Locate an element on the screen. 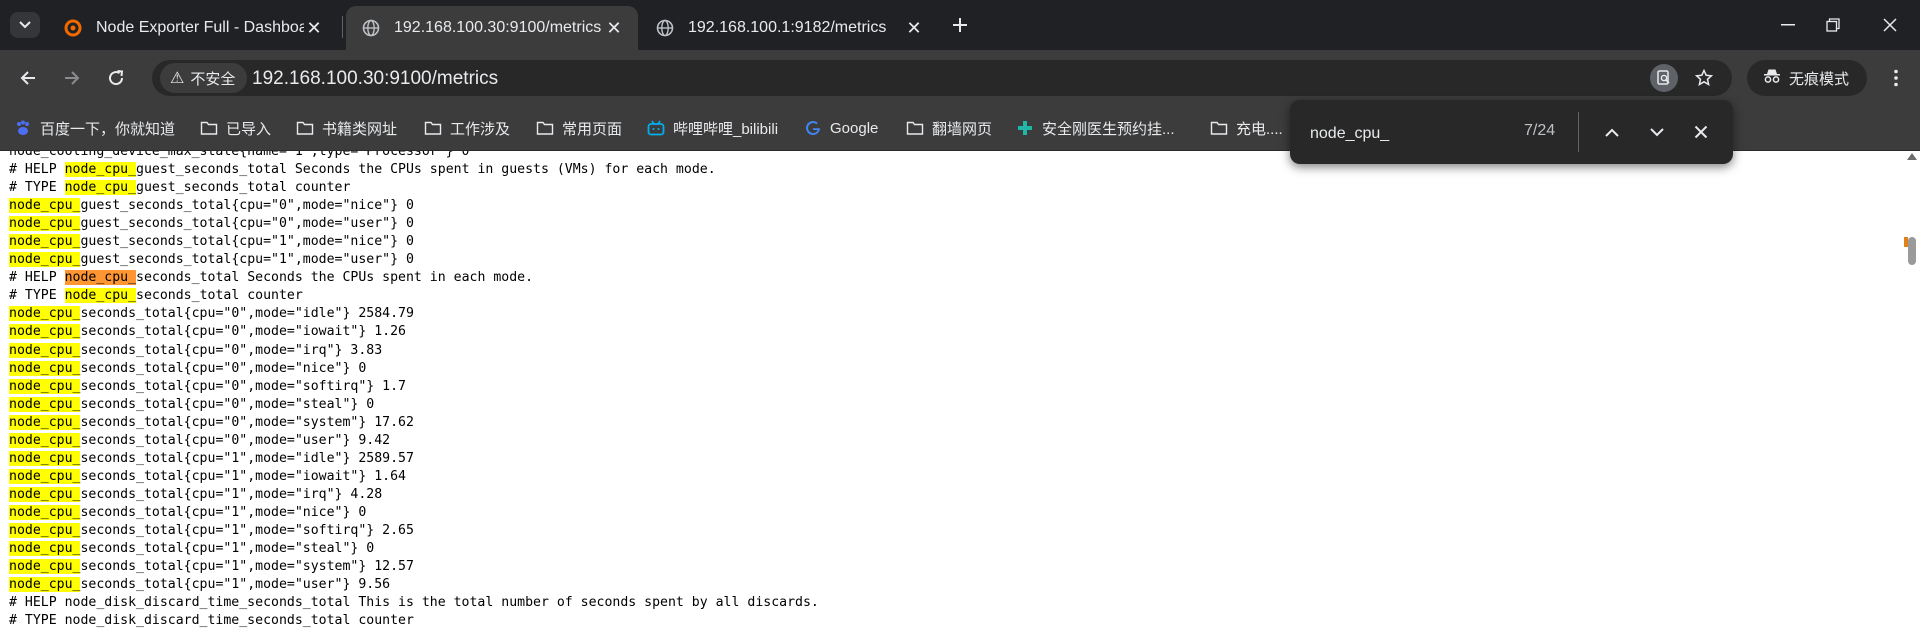 This screenshot has height=635, width=1920. find-bar: 7/24 is located at coordinates (1511, 132).